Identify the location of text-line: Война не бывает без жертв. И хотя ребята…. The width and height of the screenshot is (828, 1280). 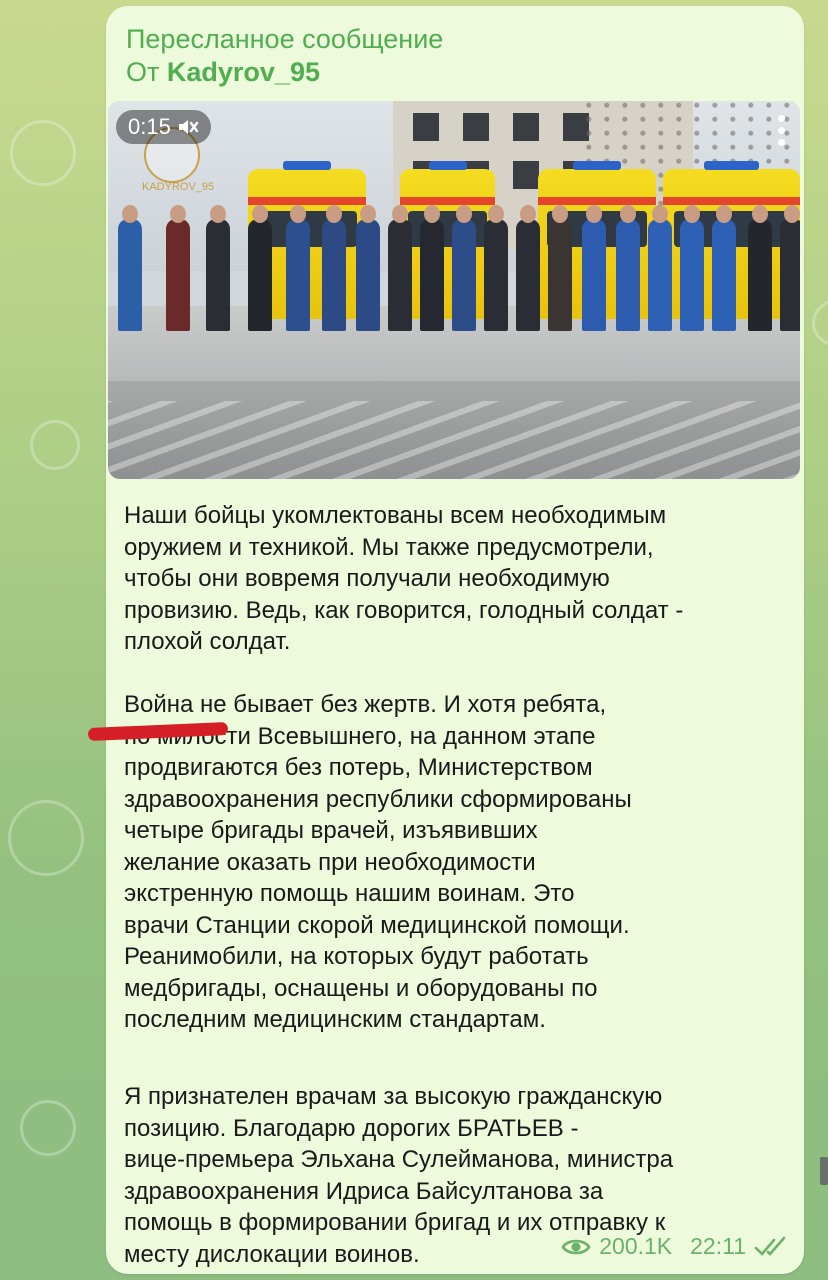
(365, 704).